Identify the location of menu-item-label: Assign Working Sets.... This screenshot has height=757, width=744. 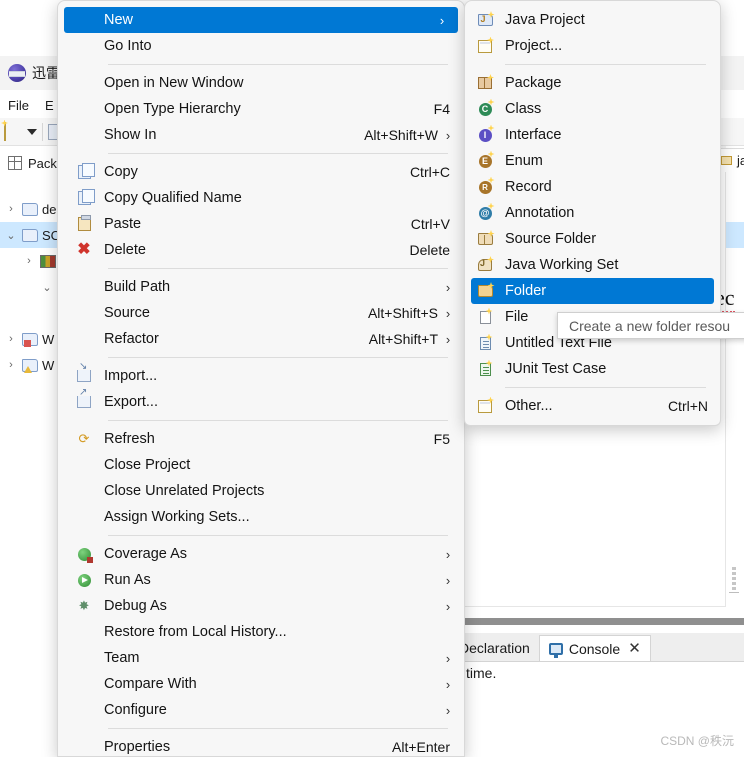
(177, 517).